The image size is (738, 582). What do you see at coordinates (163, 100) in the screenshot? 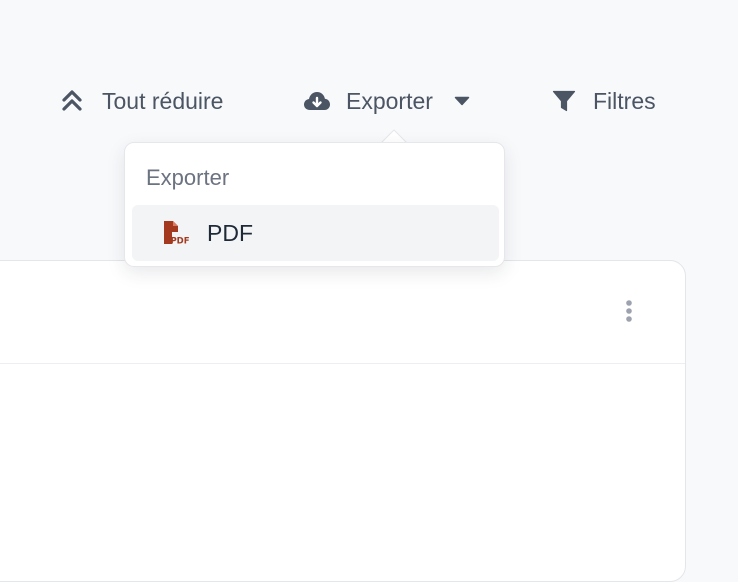
I see `collapse-all-label: Tout réduire` at bounding box center [163, 100].